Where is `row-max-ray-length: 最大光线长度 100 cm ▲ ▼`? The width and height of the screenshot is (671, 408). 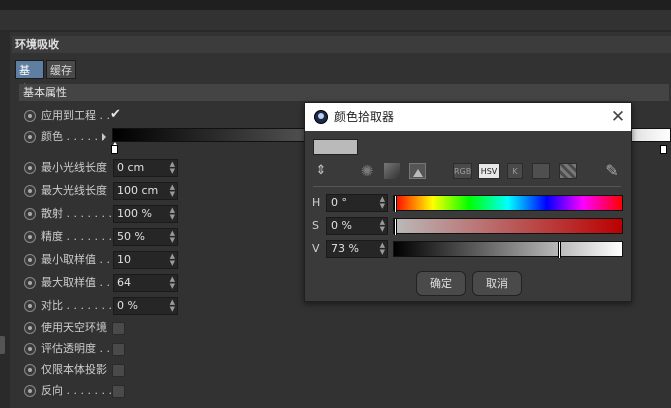
row-max-ray-length: 最大光线长度 100 cm ▲ ▼ is located at coordinates (172, 191).